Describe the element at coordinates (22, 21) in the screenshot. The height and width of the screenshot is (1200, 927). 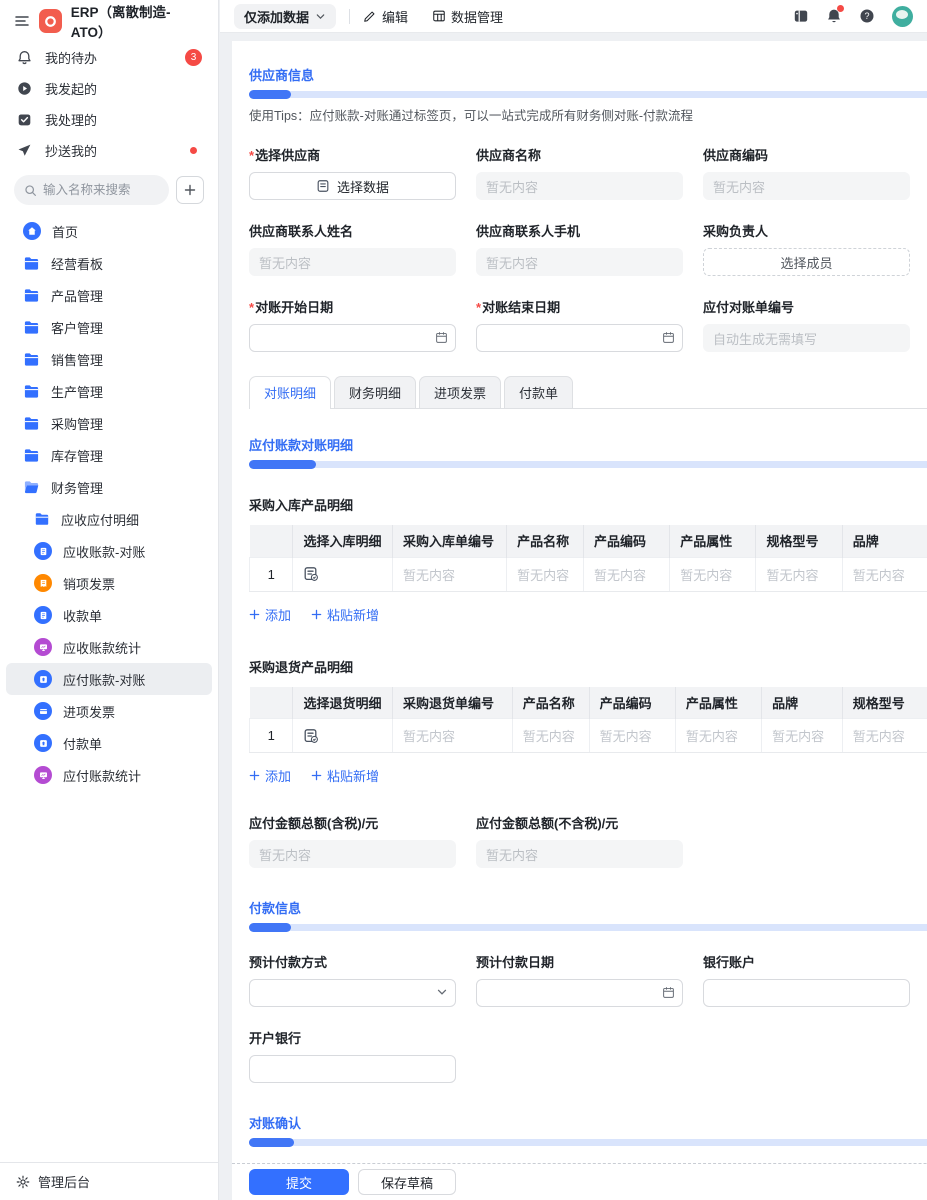
I see `menu-icon` at that location.